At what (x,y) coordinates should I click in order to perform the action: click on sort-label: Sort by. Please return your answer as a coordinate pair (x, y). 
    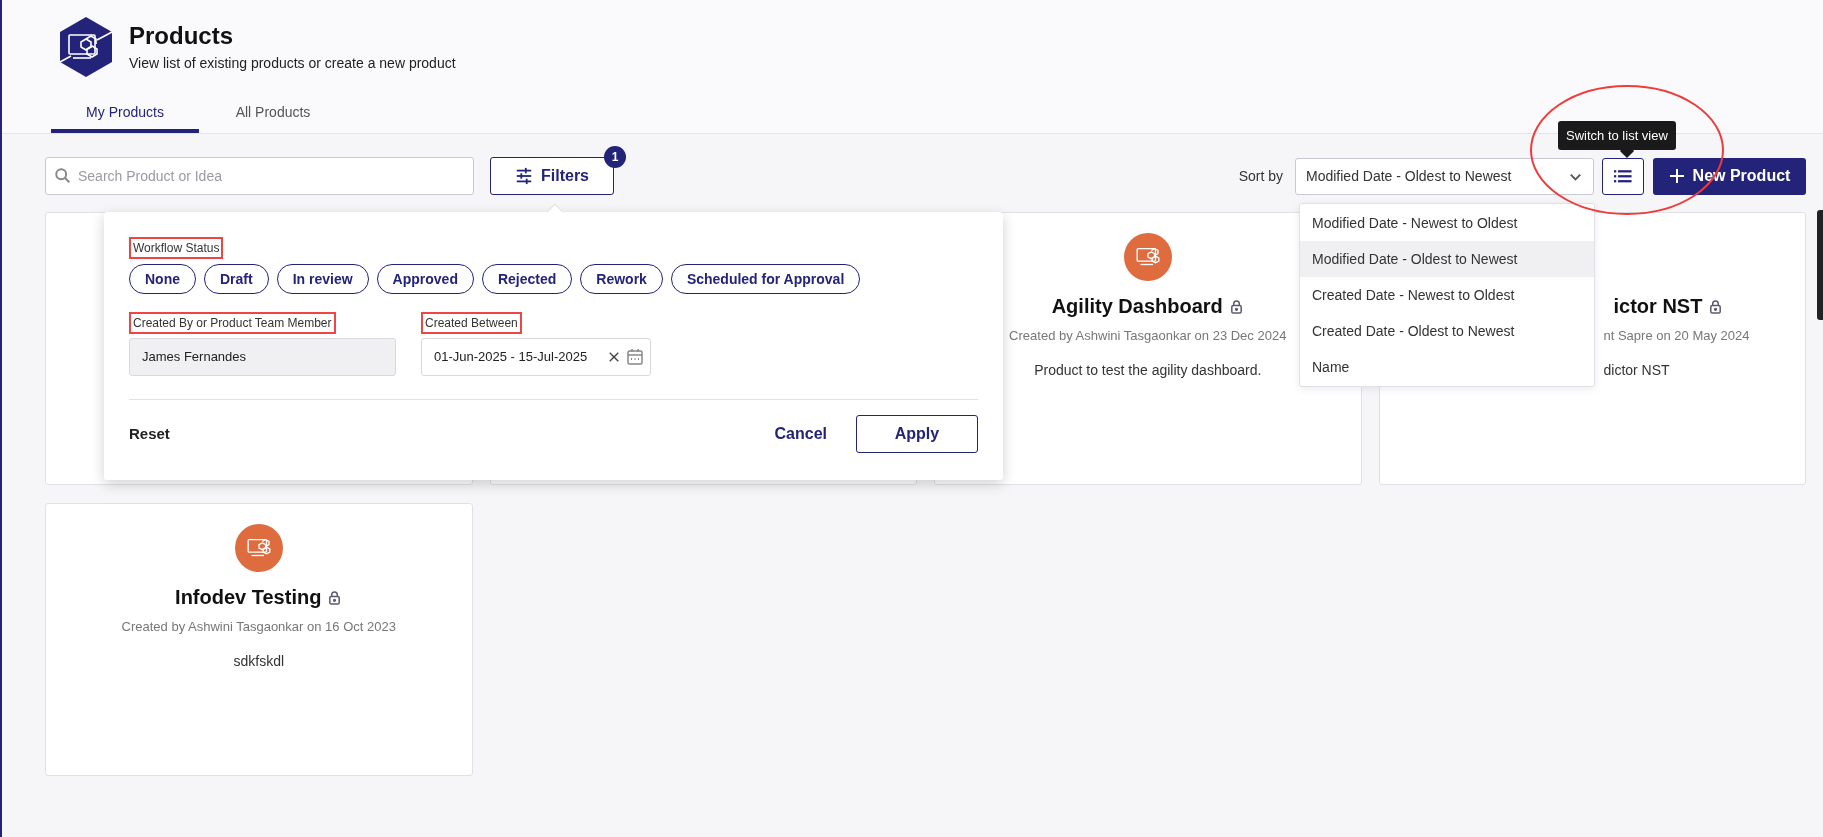
    Looking at the image, I should click on (1260, 176).